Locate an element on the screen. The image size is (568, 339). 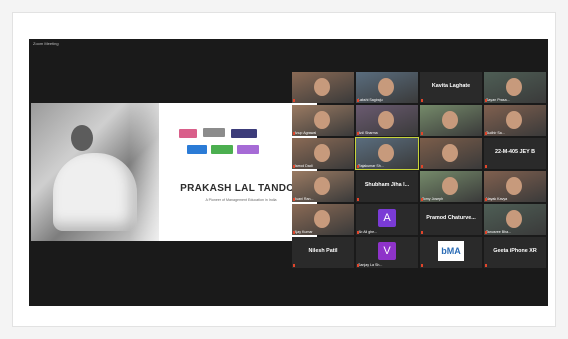
participant-name-large: Geeta iPhone XR is located at coordinates (515, 251).